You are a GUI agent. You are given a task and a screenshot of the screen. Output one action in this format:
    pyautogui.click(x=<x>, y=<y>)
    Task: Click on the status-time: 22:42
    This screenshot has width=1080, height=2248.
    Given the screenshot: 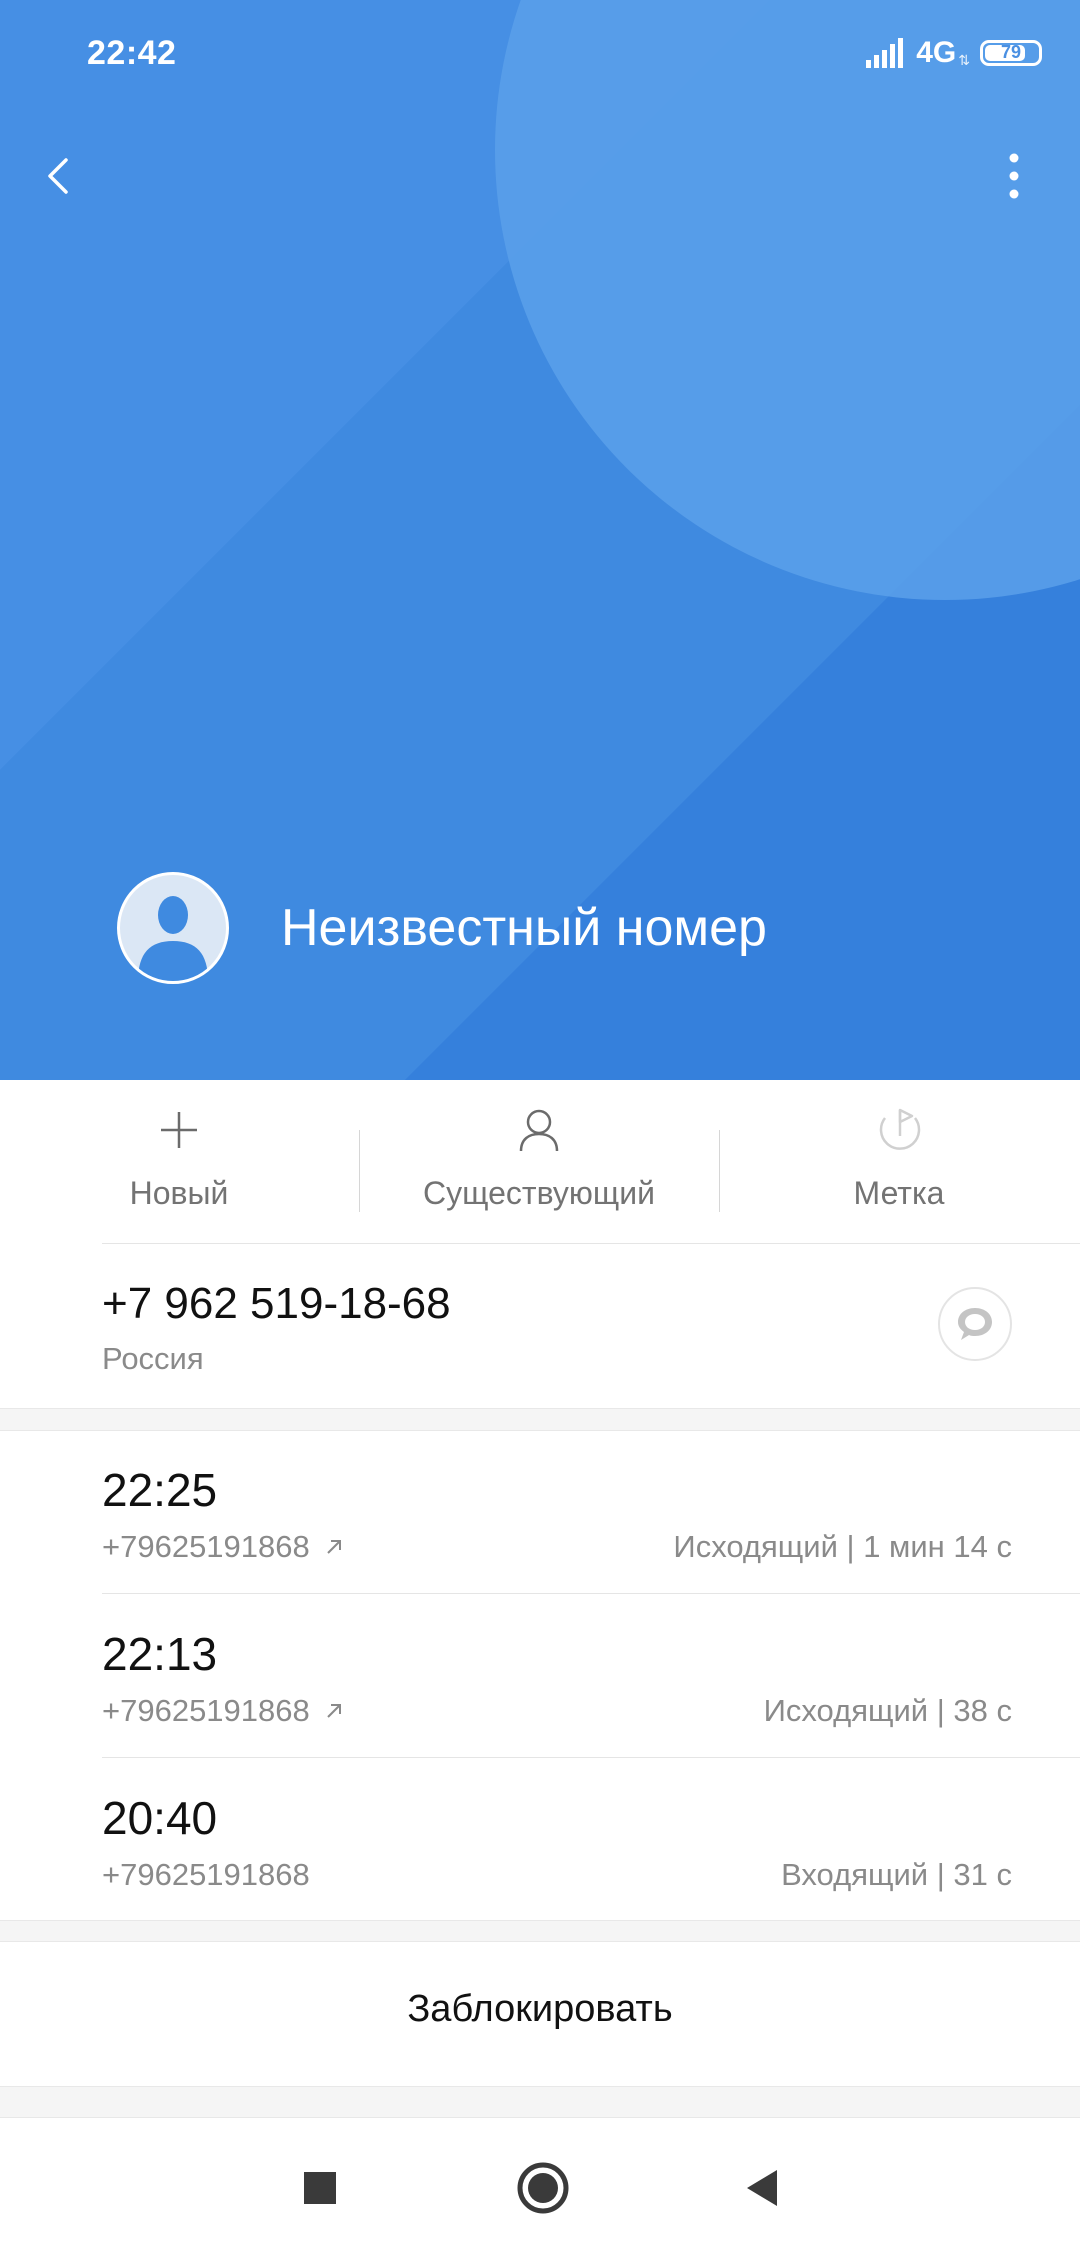 What is the action you would take?
    pyautogui.click(x=132, y=53)
    